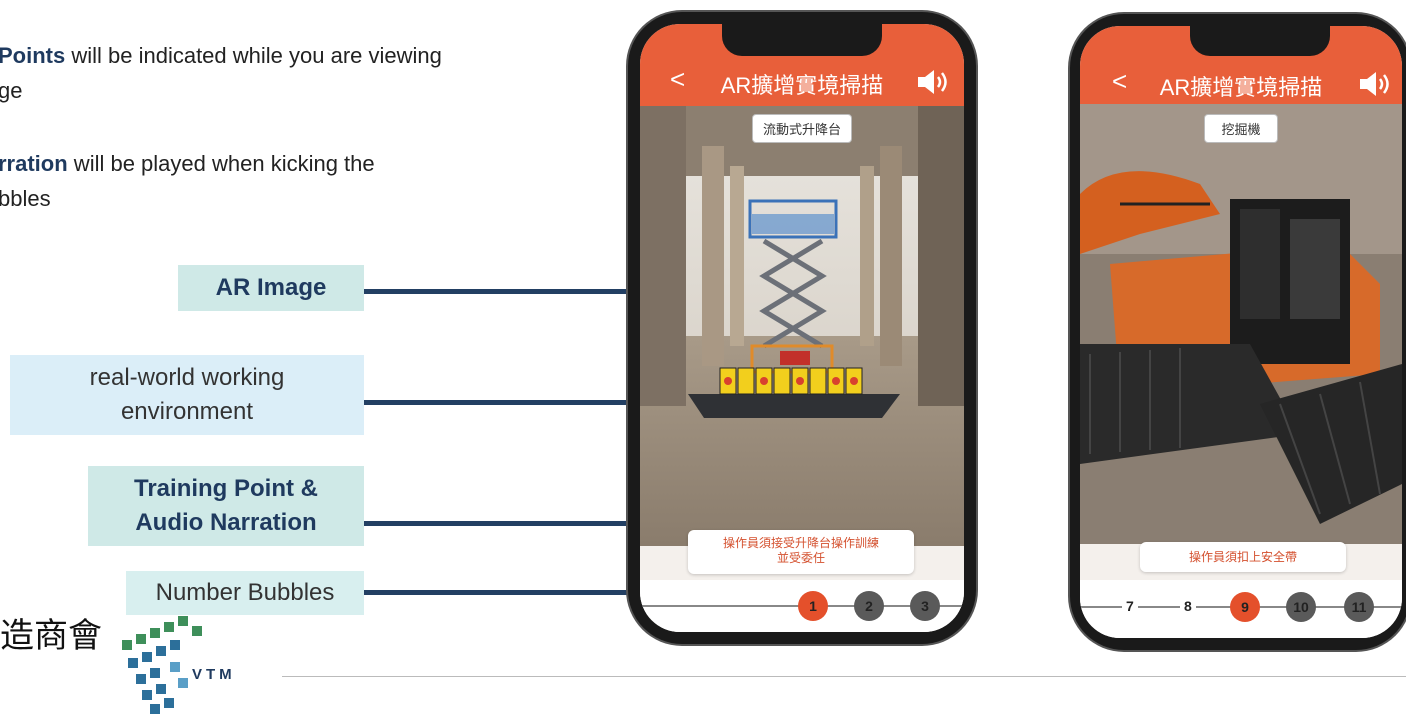  I want to click on phone-notch, so click(802, 40).